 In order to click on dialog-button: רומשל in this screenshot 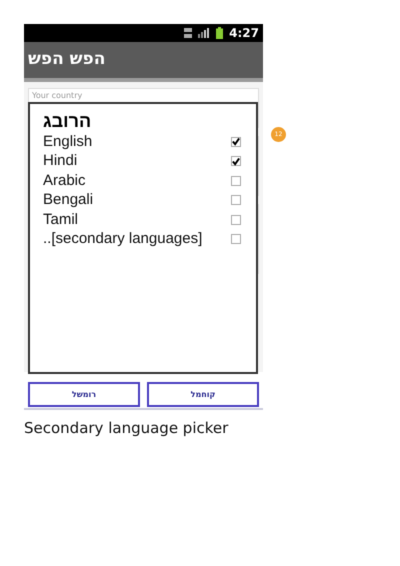, I will do `click(84, 394)`.